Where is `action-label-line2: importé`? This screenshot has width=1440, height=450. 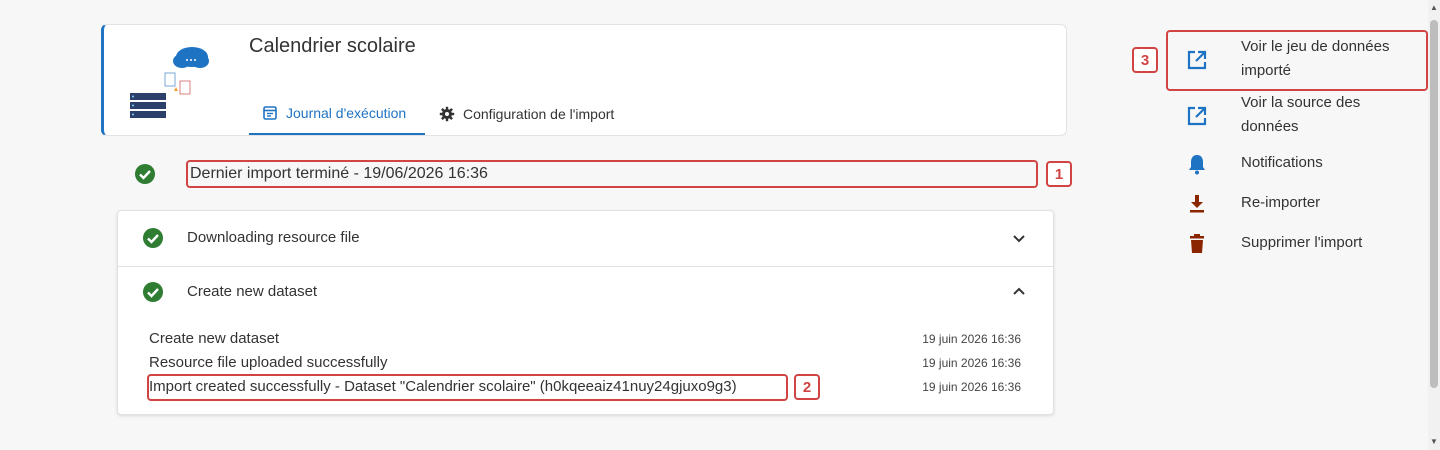
action-label-line2: importé is located at coordinates (1266, 70).